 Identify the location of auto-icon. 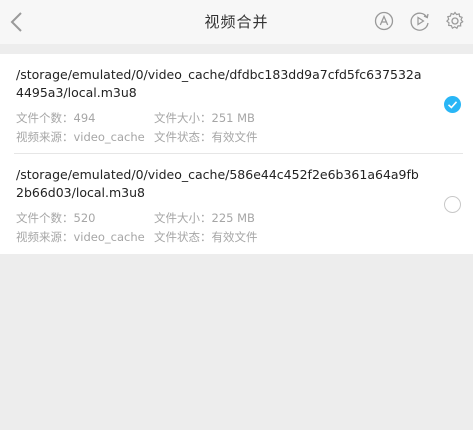
(384, 21).